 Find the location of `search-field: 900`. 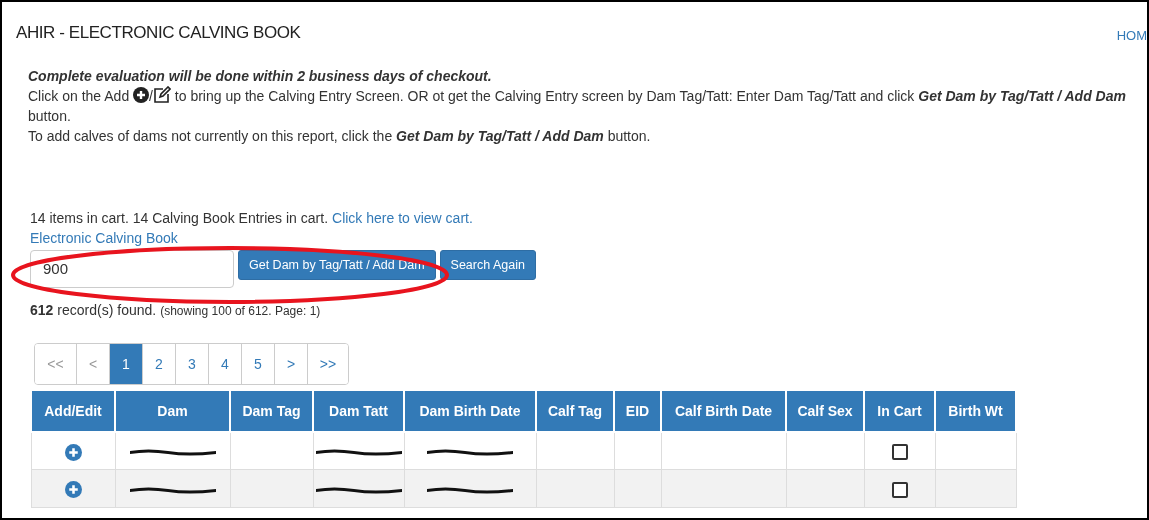

search-field: 900 is located at coordinates (132, 268).